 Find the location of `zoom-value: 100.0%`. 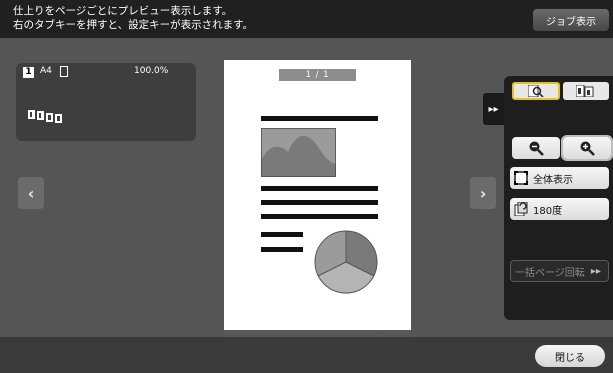

zoom-value: 100.0% is located at coordinates (151, 71).